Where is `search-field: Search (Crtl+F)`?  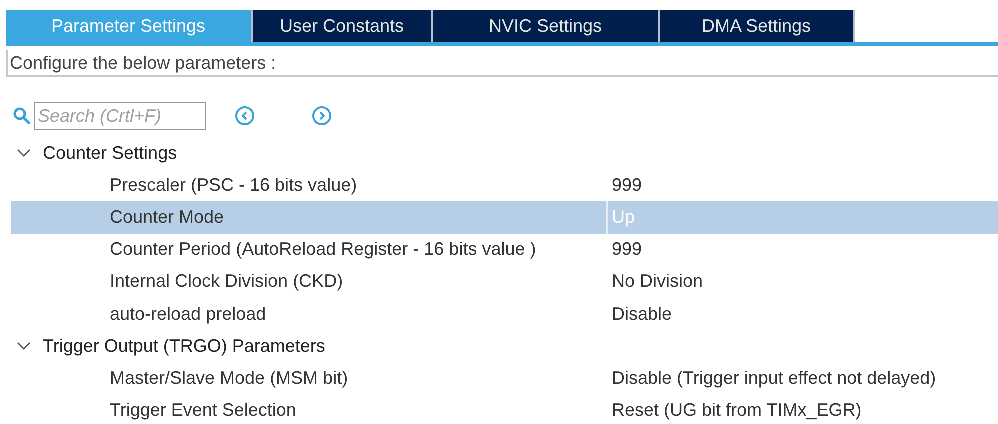
search-field: Search (Crtl+F) is located at coordinates (120, 116).